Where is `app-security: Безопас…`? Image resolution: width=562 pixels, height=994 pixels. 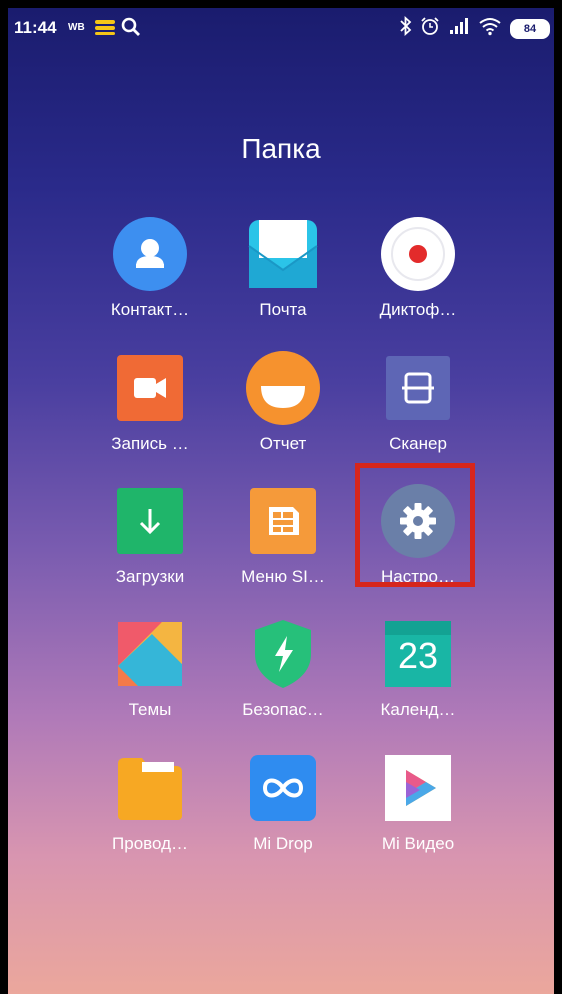
app-security: Безопас… is located at coordinates (283, 668).